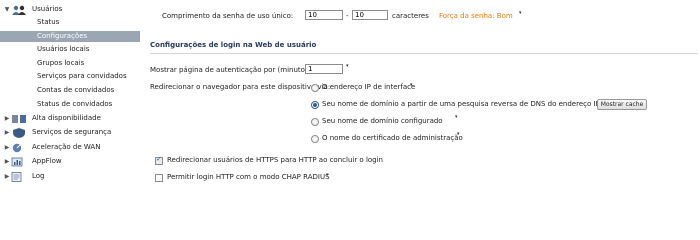 The image size is (700, 240). Describe the element at coordinates (62, 36) in the screenshot. I see `sidebar-subitem-label: Configurações` at that location.